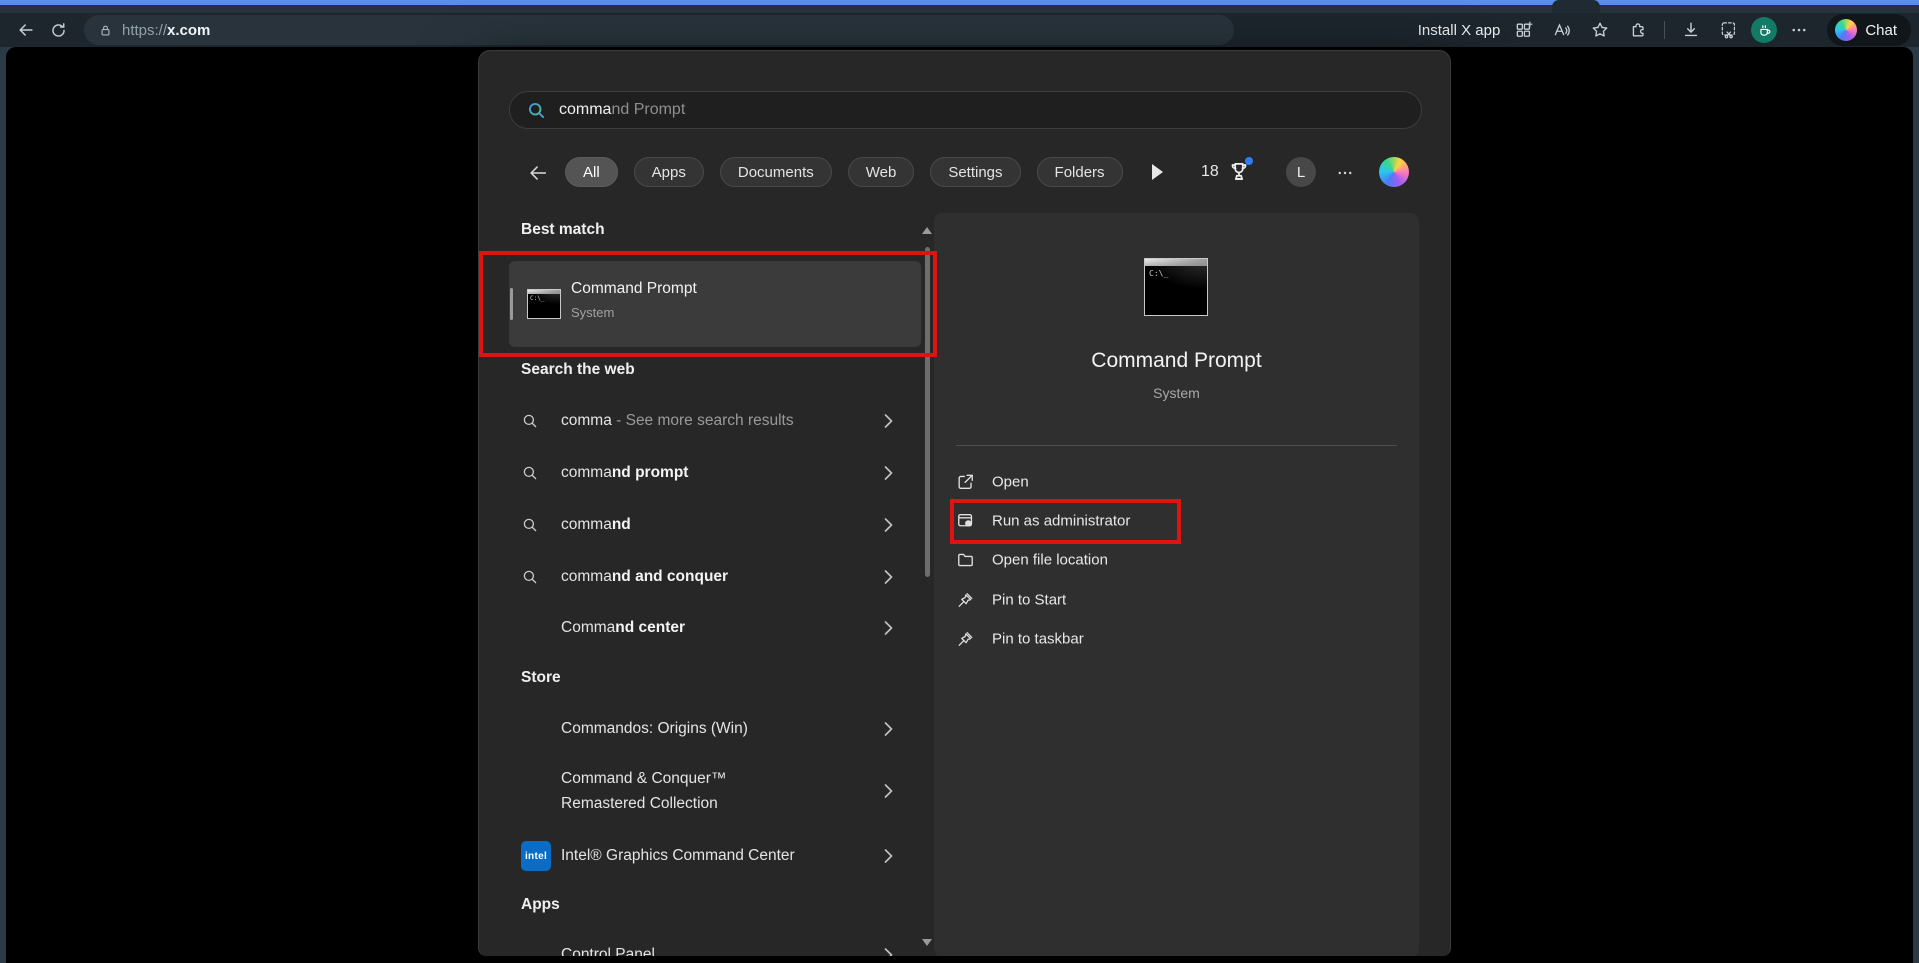  I want to click on detail-divider, so click(1176, 445).